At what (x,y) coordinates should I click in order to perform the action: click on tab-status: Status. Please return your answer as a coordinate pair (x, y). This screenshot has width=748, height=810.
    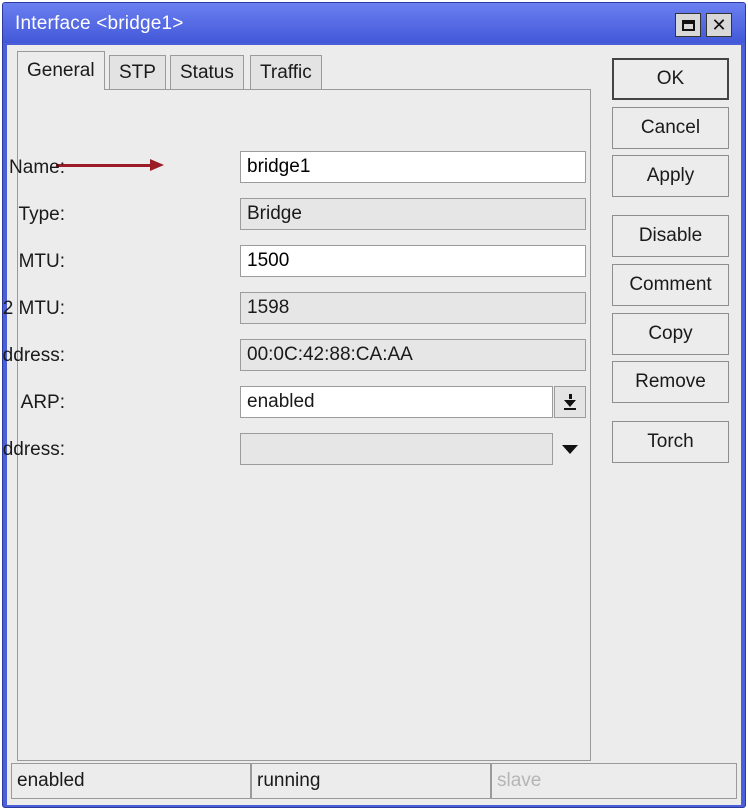
    Looking at the image, I should click on (207, 72).